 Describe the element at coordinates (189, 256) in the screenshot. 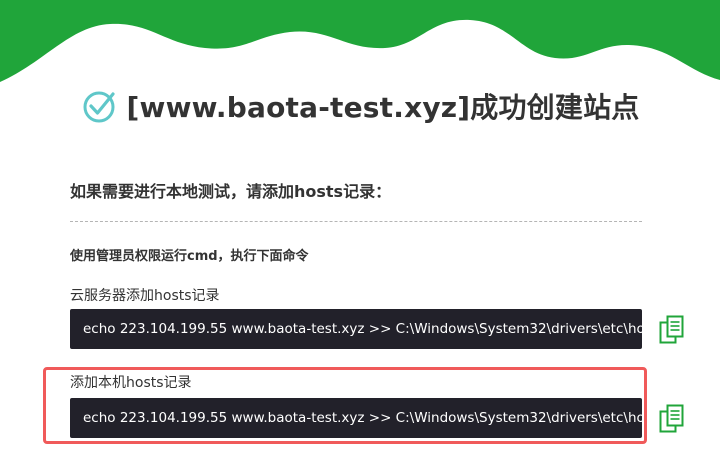

I see `cmd-instruction: 使用管理员权限运行cmd，执行下面命令` at that location.